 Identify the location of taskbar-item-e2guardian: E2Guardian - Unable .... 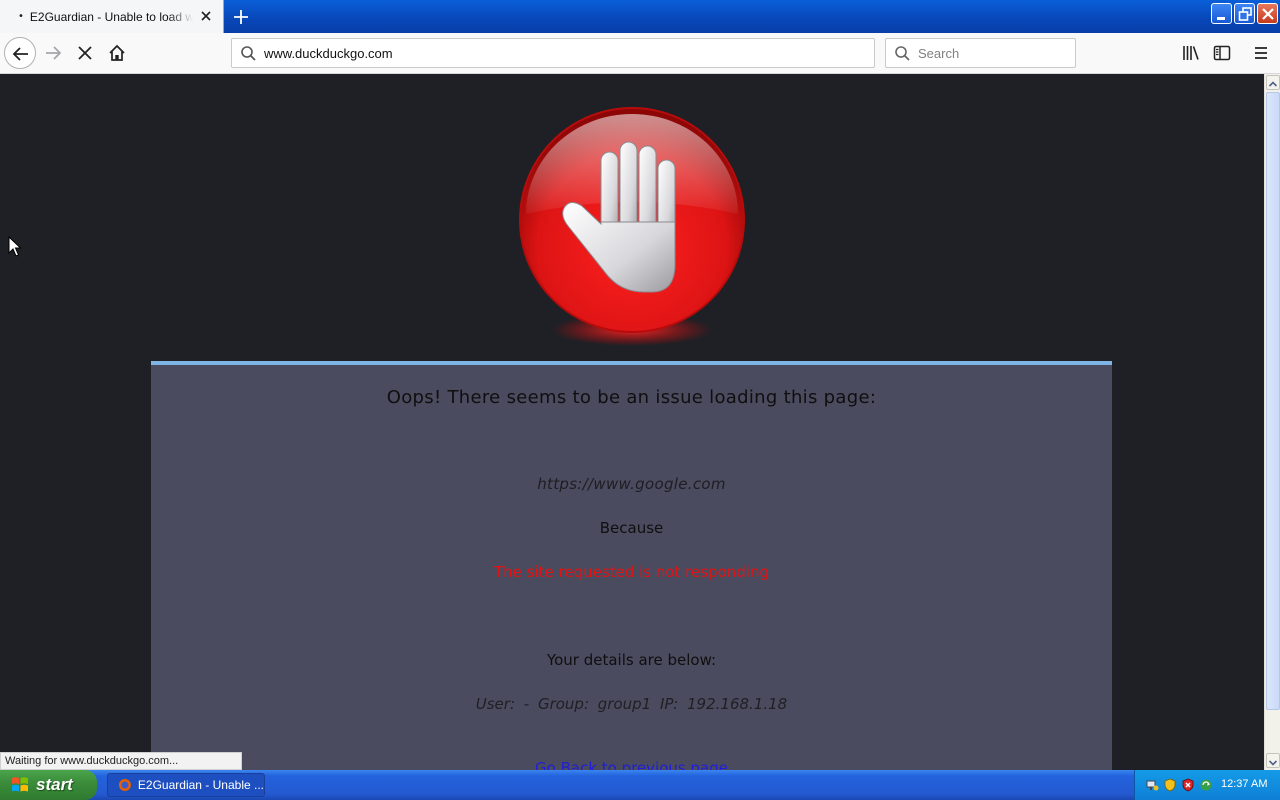
(186, 785).